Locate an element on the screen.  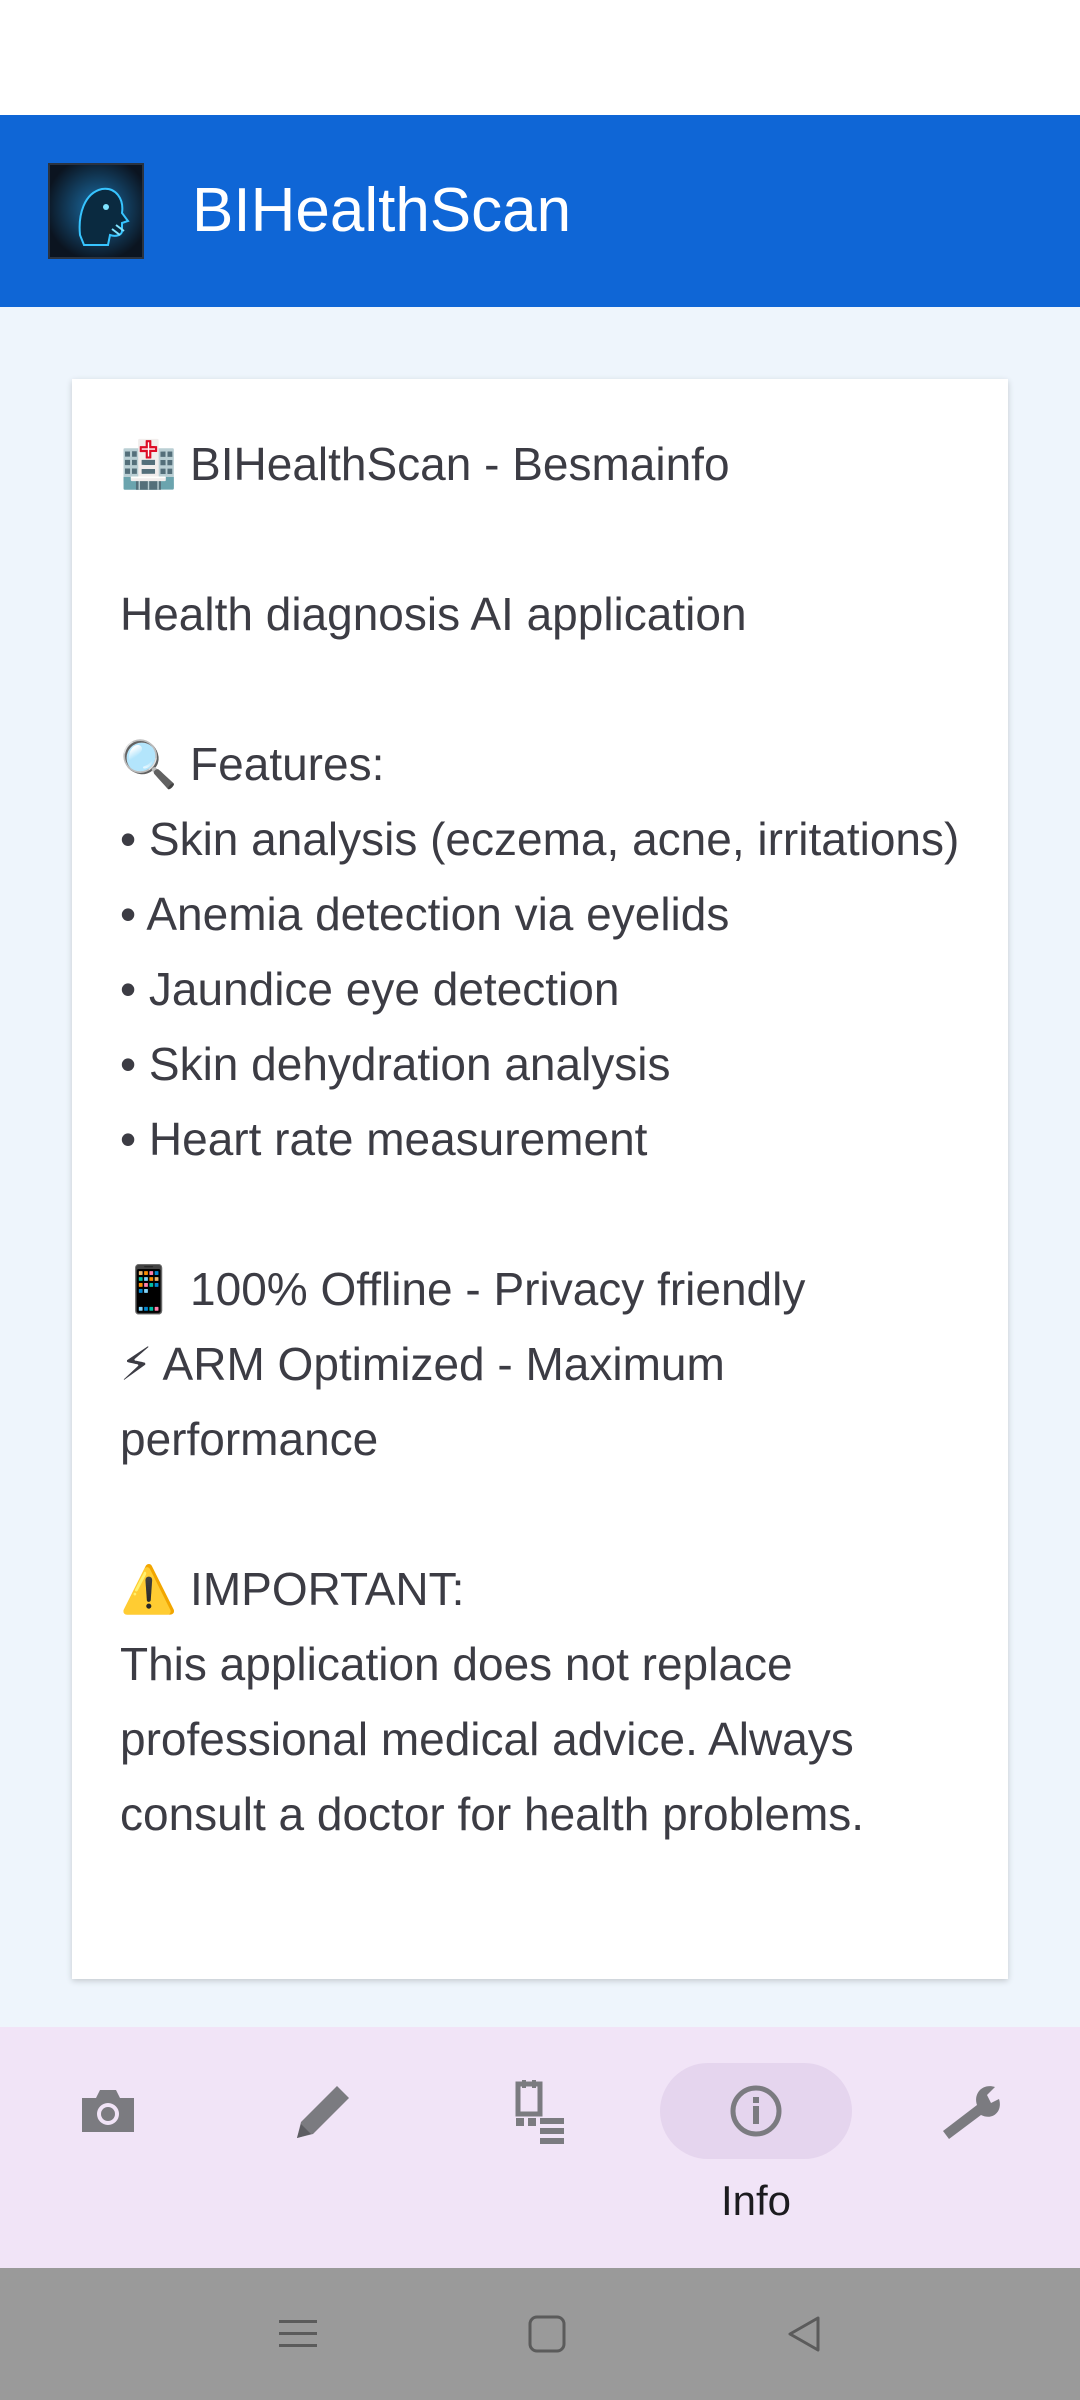
nav-label-info: Info is located at coordinates (756, 2200).